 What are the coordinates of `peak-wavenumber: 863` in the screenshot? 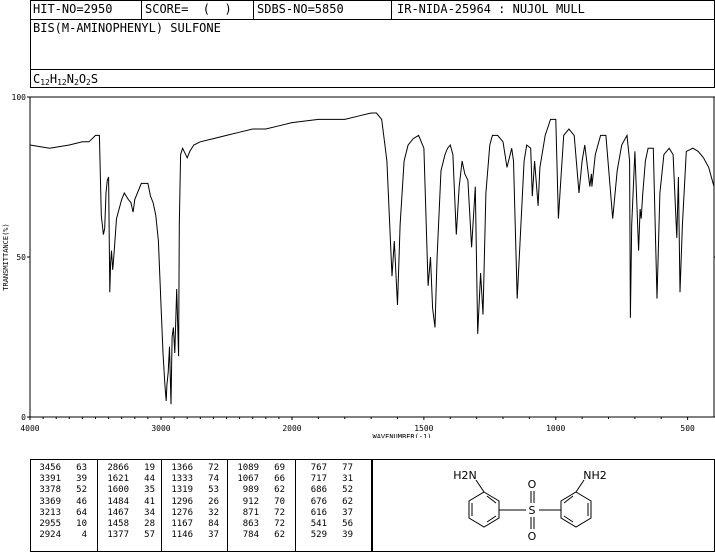 It's located at (250, 524).